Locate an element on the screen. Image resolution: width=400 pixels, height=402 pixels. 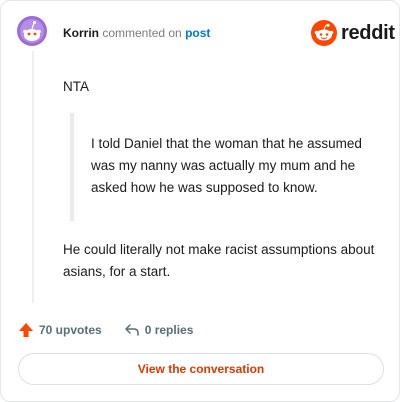
upvote-arrow-icon is located at coordinates (26, 330).